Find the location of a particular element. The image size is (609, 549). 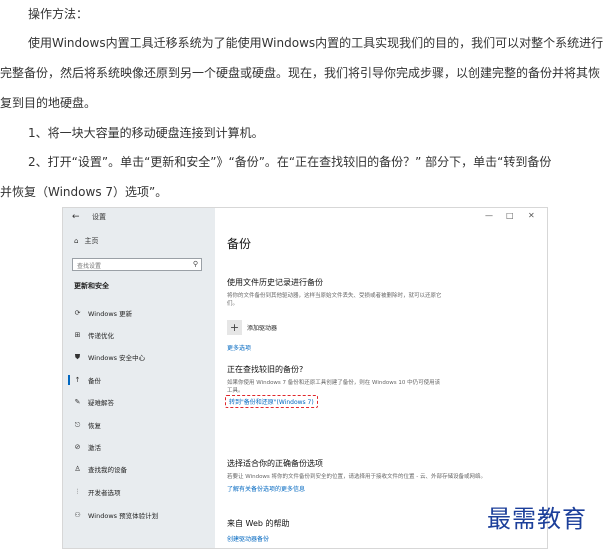

add-drive-button: + 添加驱动器 is located at coordinates (252, 327).